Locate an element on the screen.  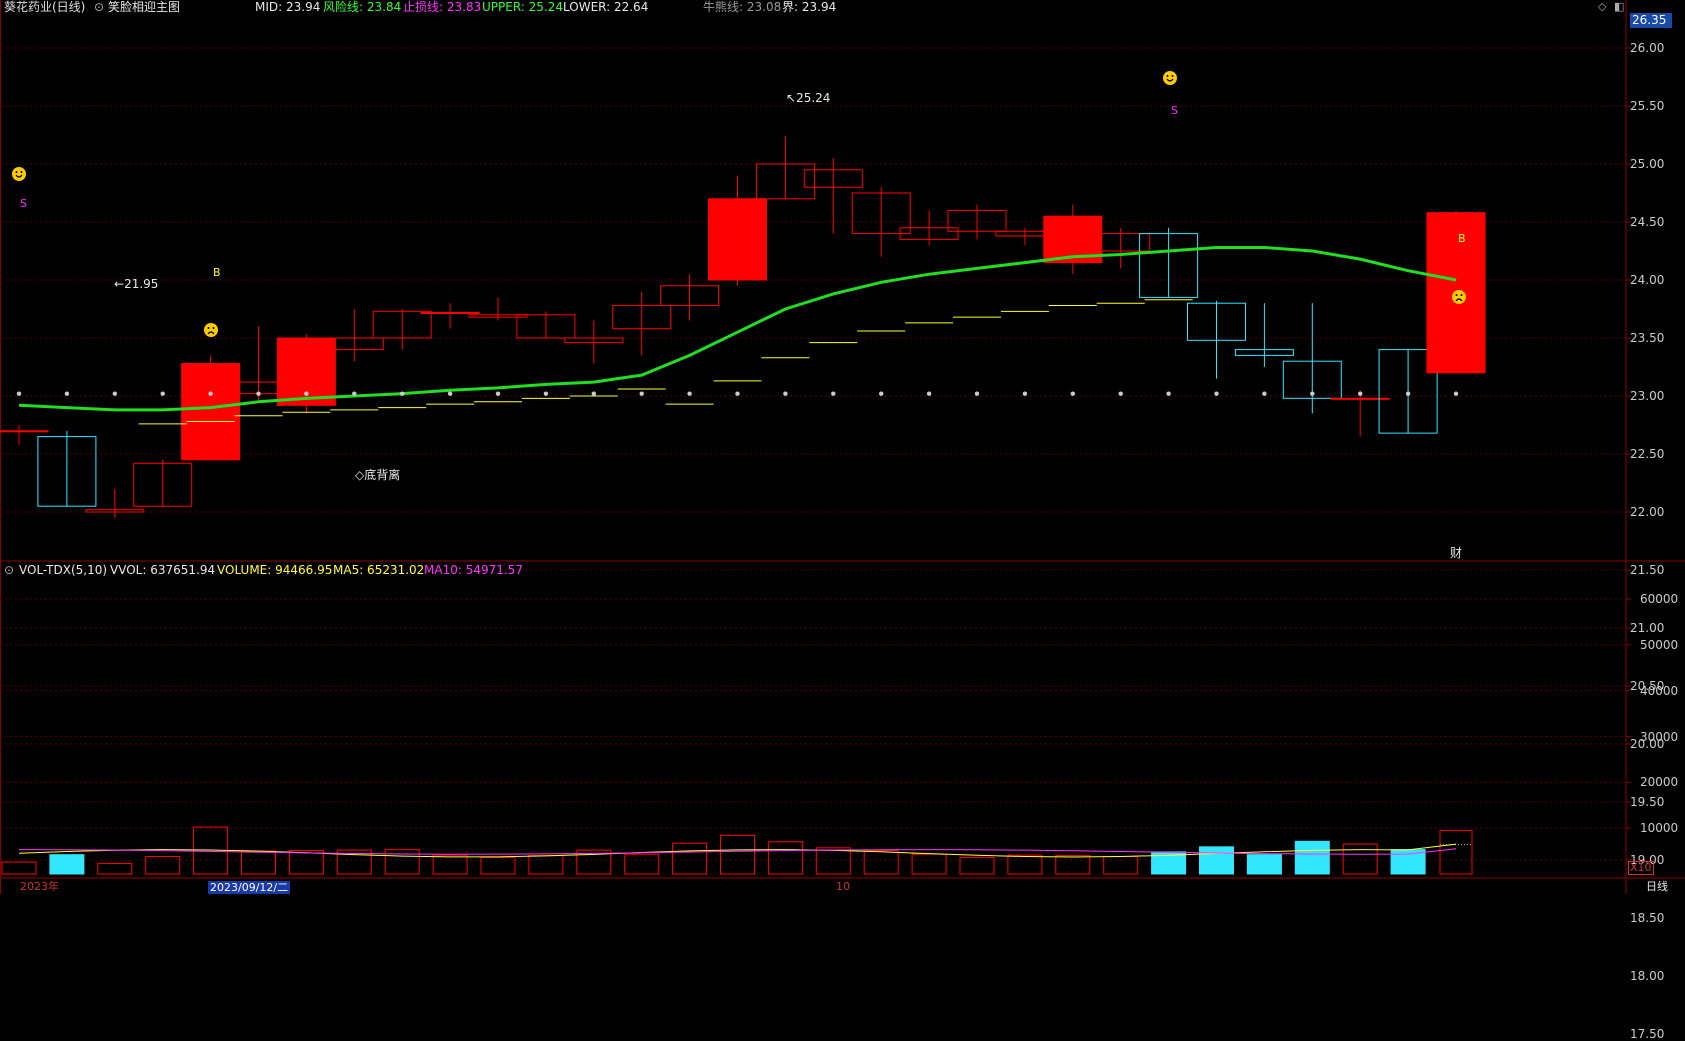
finance-marker: 财 is located at coordinates (1456, 553).